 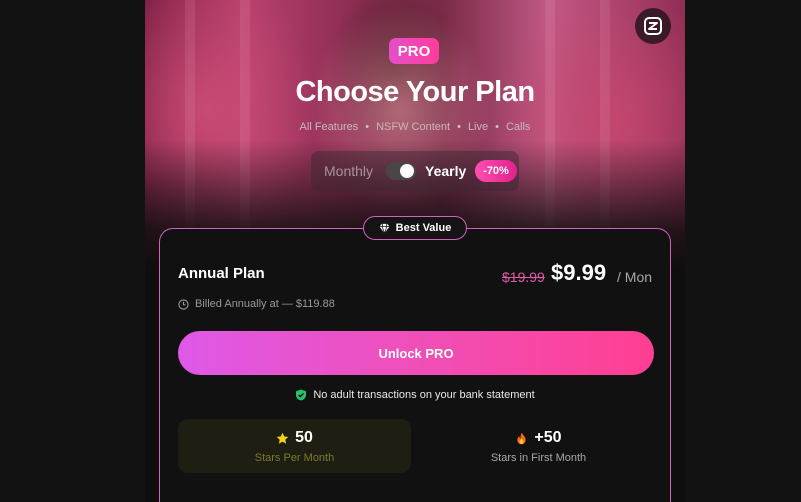 I want to click on perk-value: 50, so click(x=304, y=437).